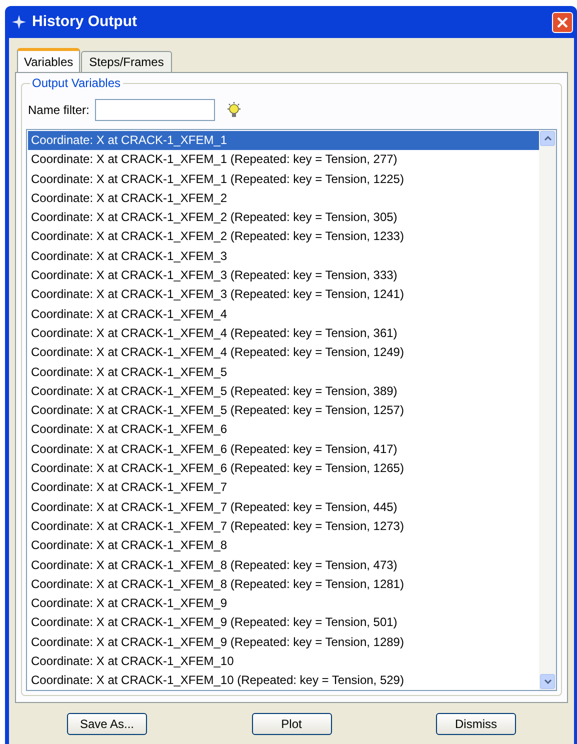 The height and width of the screenshot is (744, 577). Describe the element at coordinates (283, 160) in the screenshot. I see `list-item: Coordinate: X at CRACK-1_XFEM_1 (Repeated: key = Tension, 277)` at that location.